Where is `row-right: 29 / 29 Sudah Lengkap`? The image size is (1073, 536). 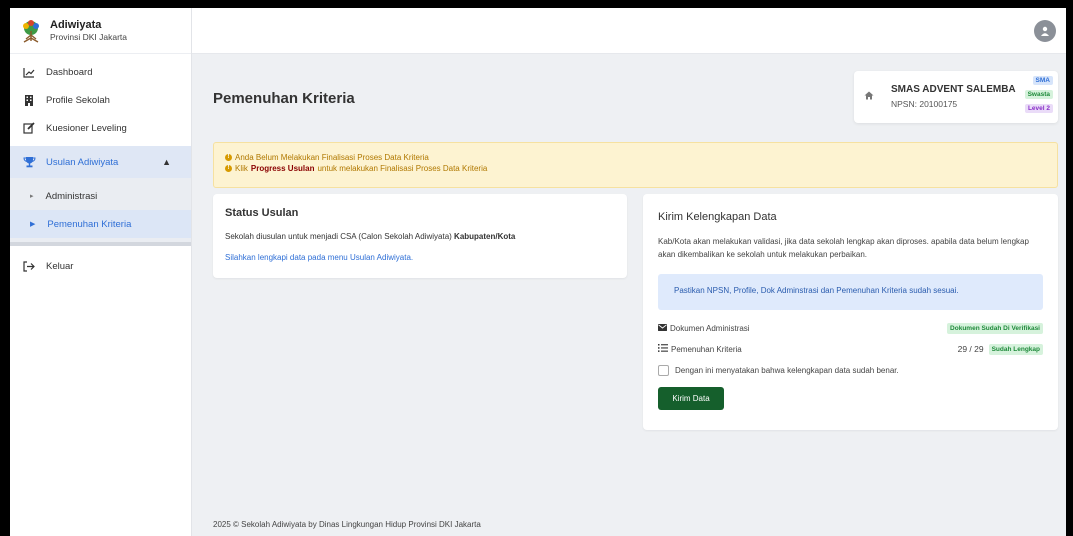 row-right: 29 / 29 Sudah Lengkap is located at coordinates (1000, 349).